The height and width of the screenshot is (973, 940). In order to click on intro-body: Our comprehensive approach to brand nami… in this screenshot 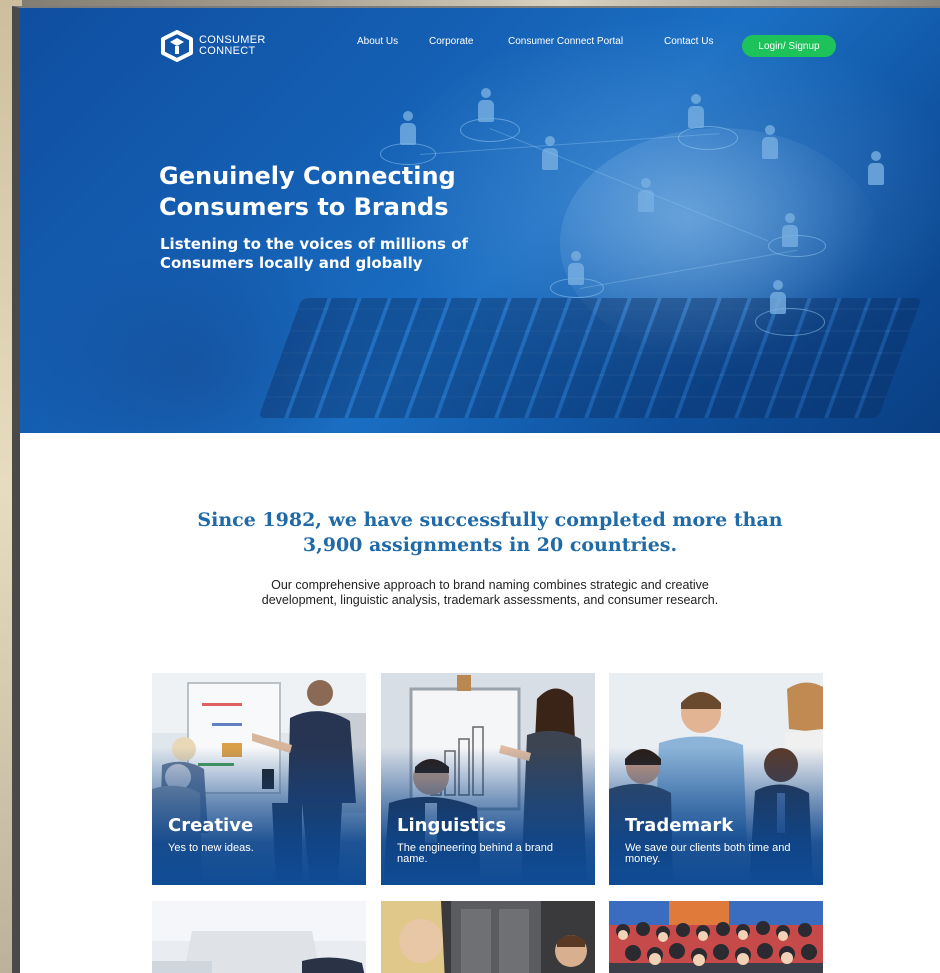, I will do `click(490, 592)`.